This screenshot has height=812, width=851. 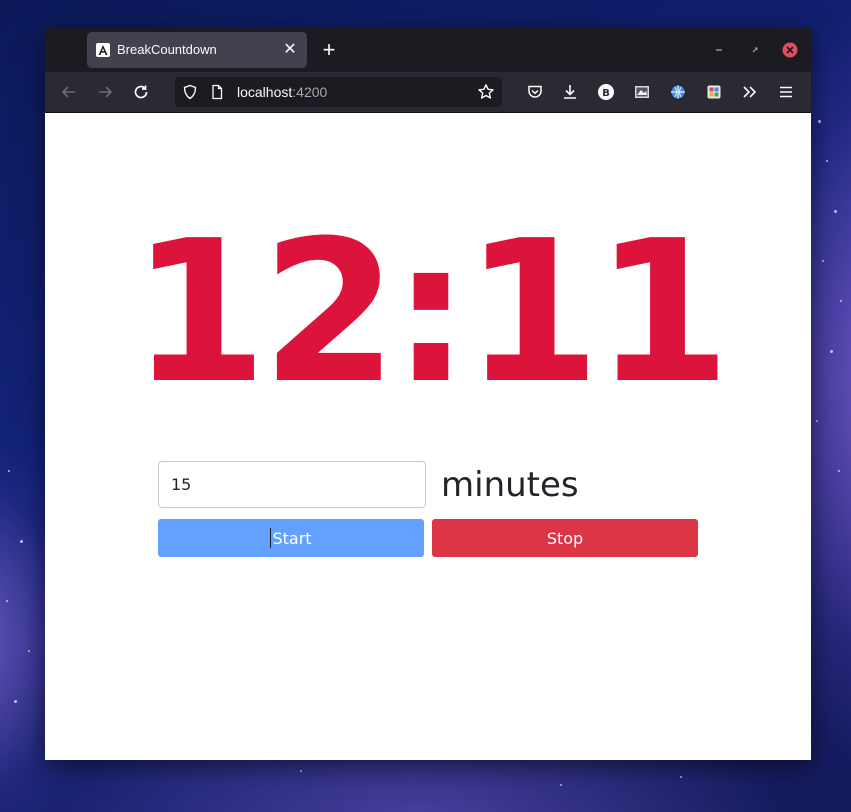 I want to click on page-icon, so click(x=217, y=92).